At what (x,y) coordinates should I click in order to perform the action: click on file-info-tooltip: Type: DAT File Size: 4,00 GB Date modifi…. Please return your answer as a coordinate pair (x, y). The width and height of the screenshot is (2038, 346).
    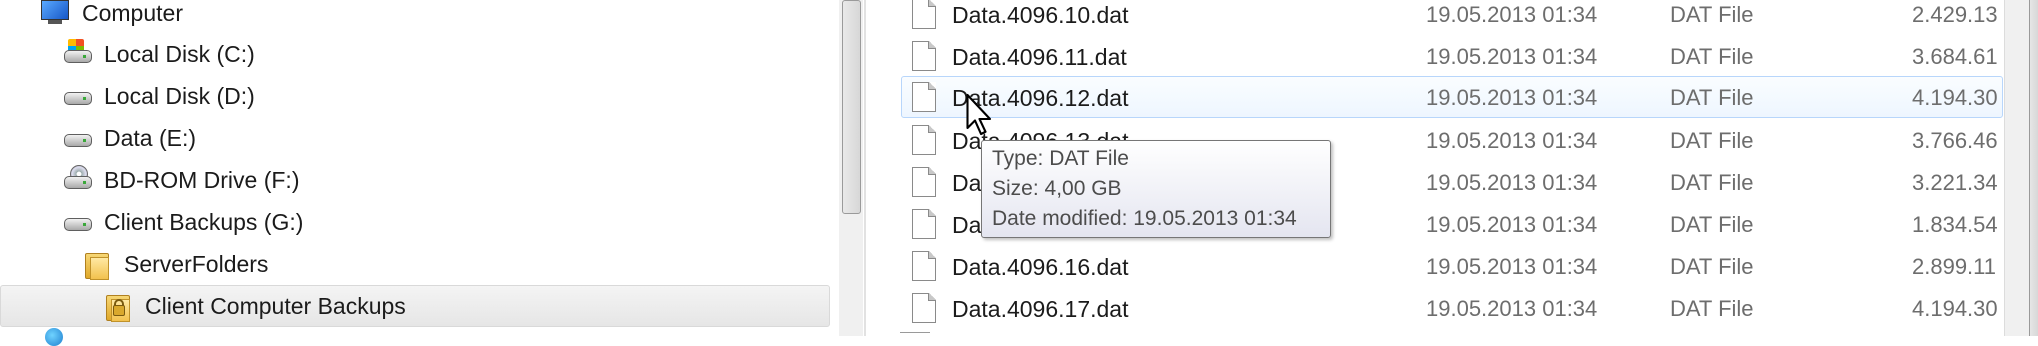
    Looking at the image, I should click on (1156, 189).